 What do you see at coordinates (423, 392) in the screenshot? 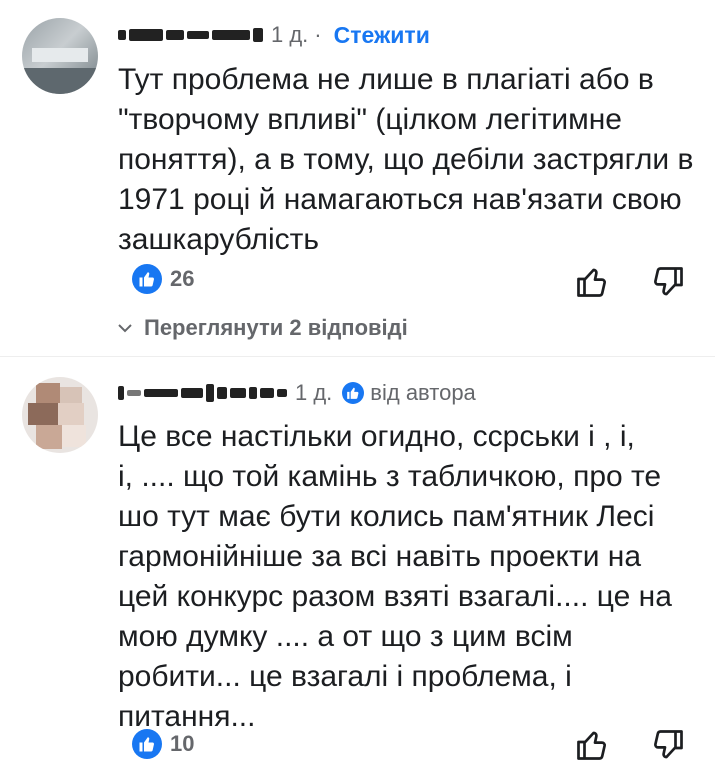
I see `author-badge-label: від автора` at bounding box center [423, 392].